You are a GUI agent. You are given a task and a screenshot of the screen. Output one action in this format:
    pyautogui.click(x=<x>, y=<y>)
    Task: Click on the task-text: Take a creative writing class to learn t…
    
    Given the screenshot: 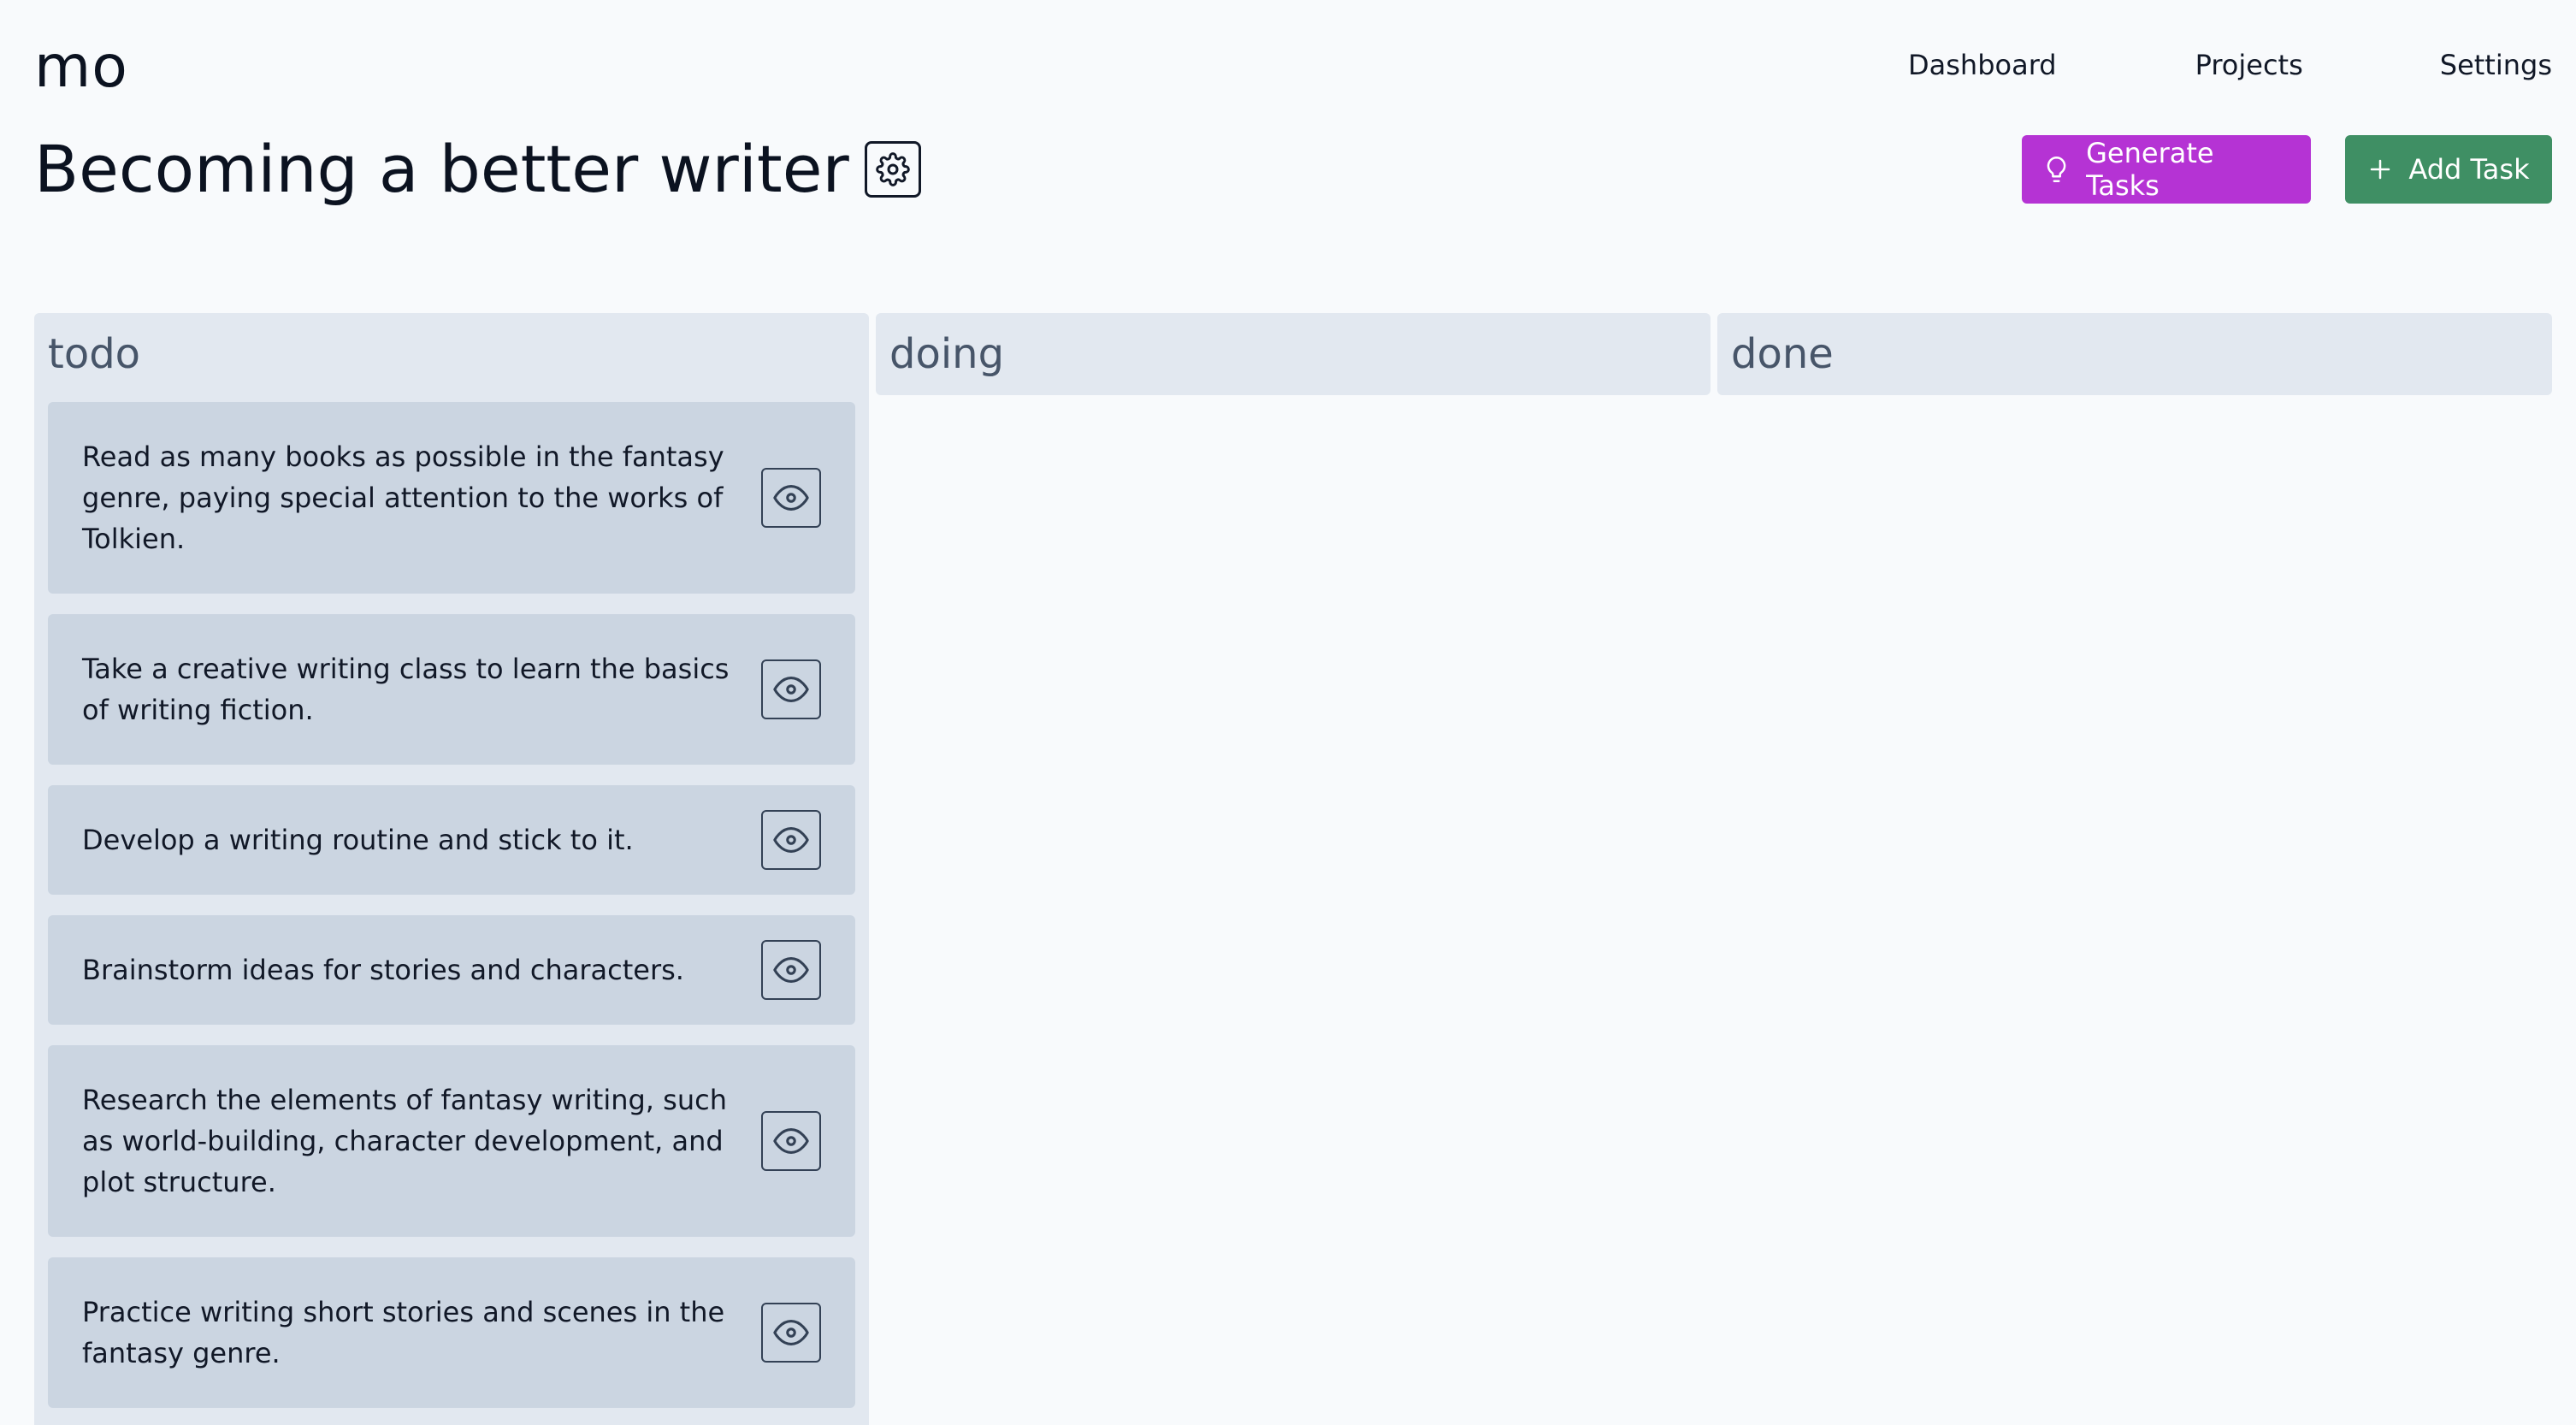 What is the action you would take?
    pyautogui.click(x=406, y=690)
    